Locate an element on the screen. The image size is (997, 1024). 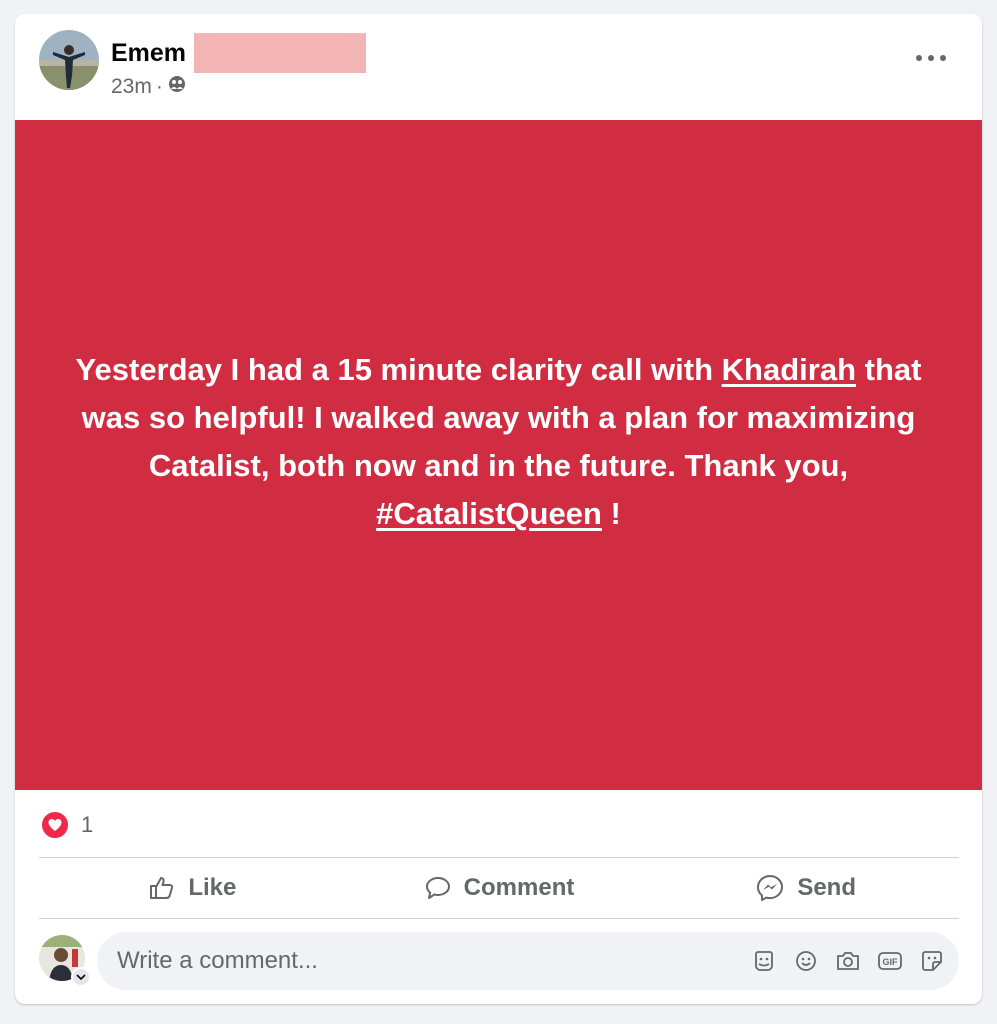
author-name: Emem is located at coordinates (148, 53).